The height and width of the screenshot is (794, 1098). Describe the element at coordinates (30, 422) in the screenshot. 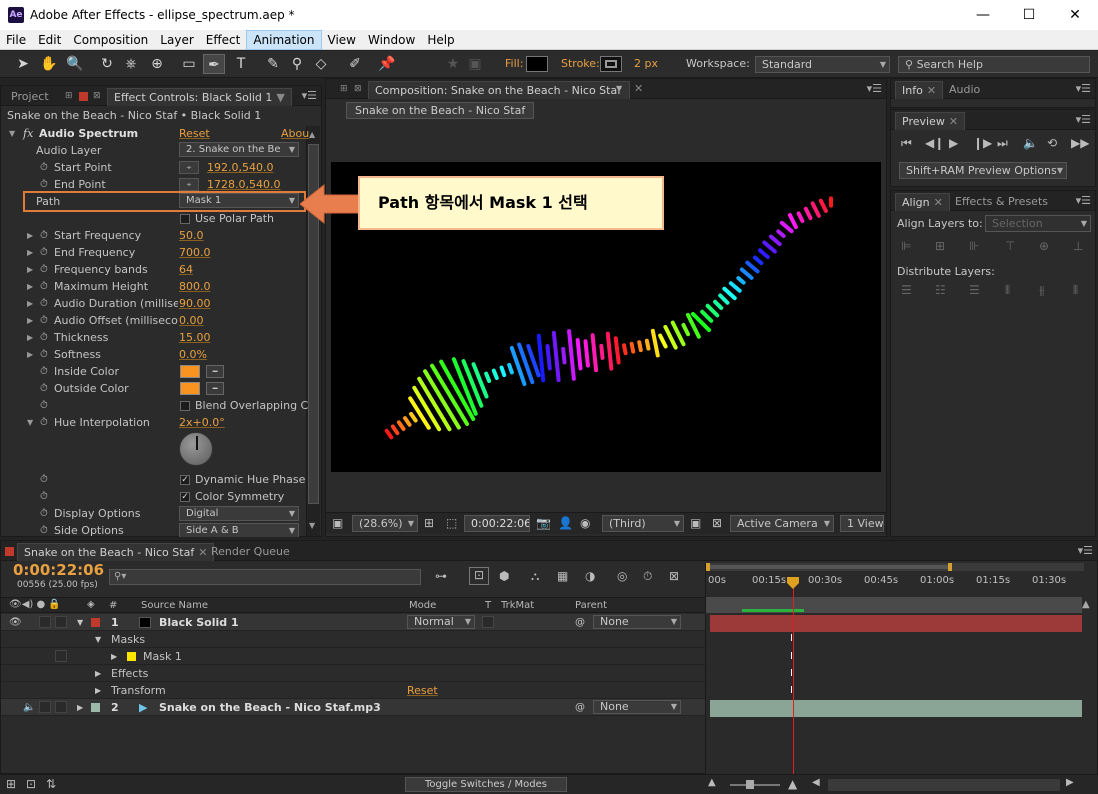

I see `expand-triangle-icon: ▼` at that location.